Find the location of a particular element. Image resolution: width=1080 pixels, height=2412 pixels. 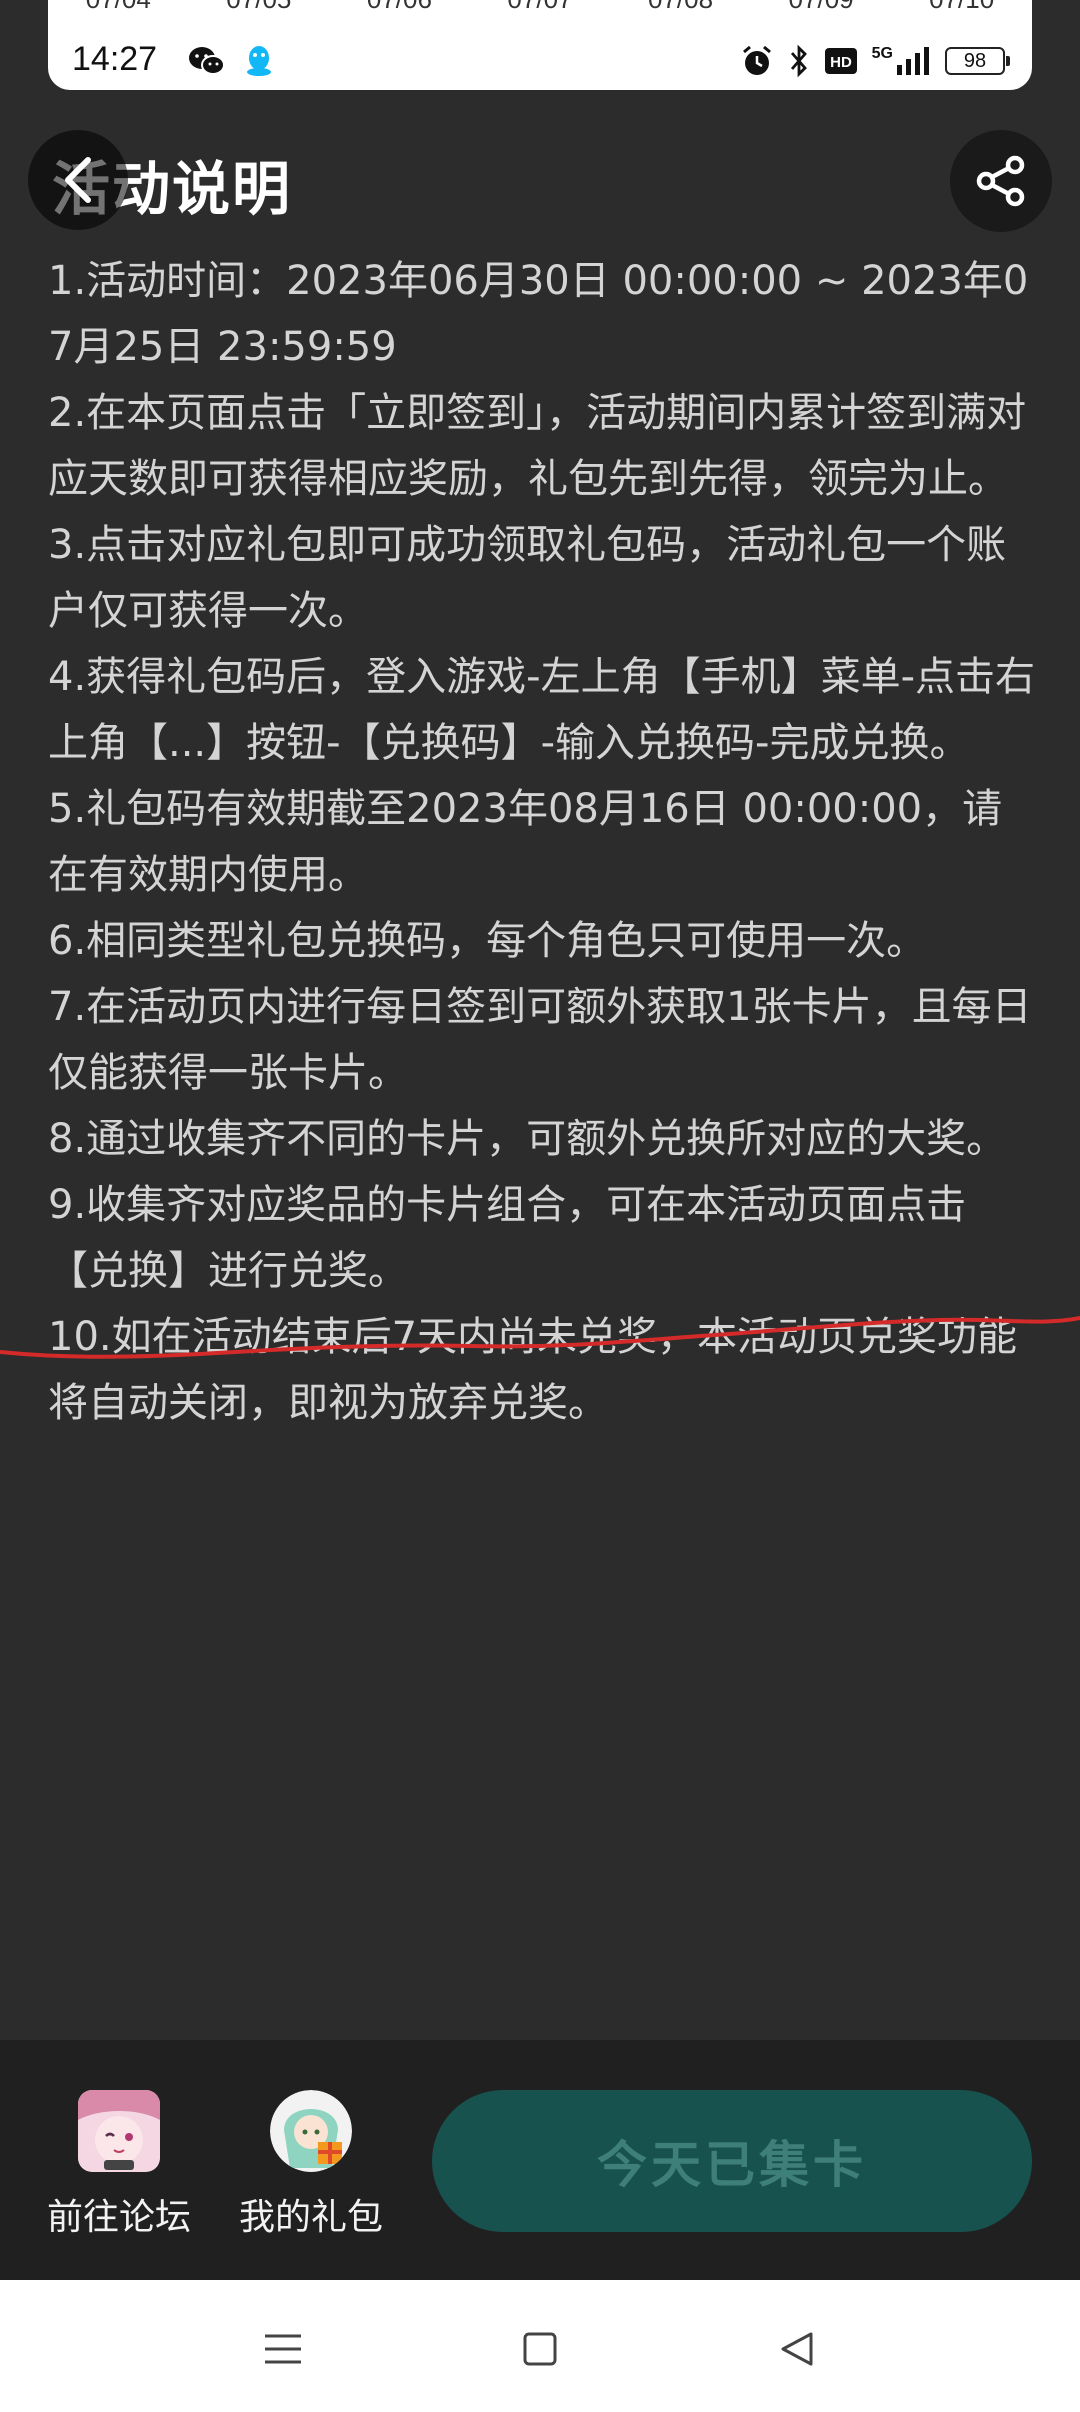

rule-item: 6.相同类型礼包兑换码，每个角色只可使用一次。 is located at coordinates (487, 941).